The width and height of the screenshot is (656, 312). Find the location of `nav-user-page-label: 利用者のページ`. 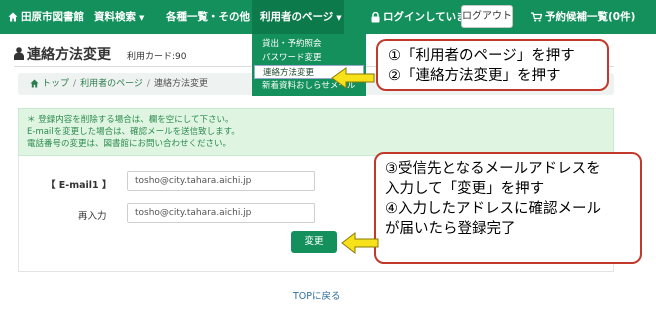

nav-user-page-label: 利用者のページ is located at coordinates (297, 17).